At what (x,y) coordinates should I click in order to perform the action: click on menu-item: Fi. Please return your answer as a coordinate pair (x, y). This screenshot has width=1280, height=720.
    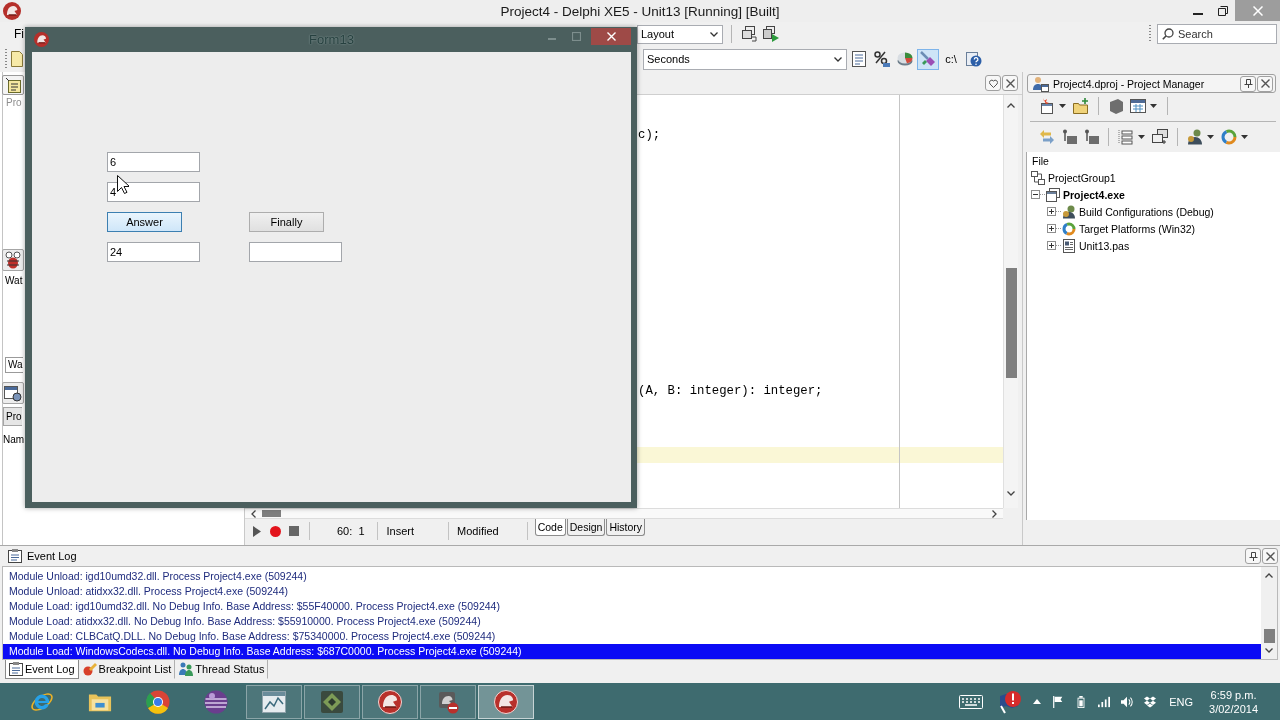
    Looking at the image, I should click on (19, 34).